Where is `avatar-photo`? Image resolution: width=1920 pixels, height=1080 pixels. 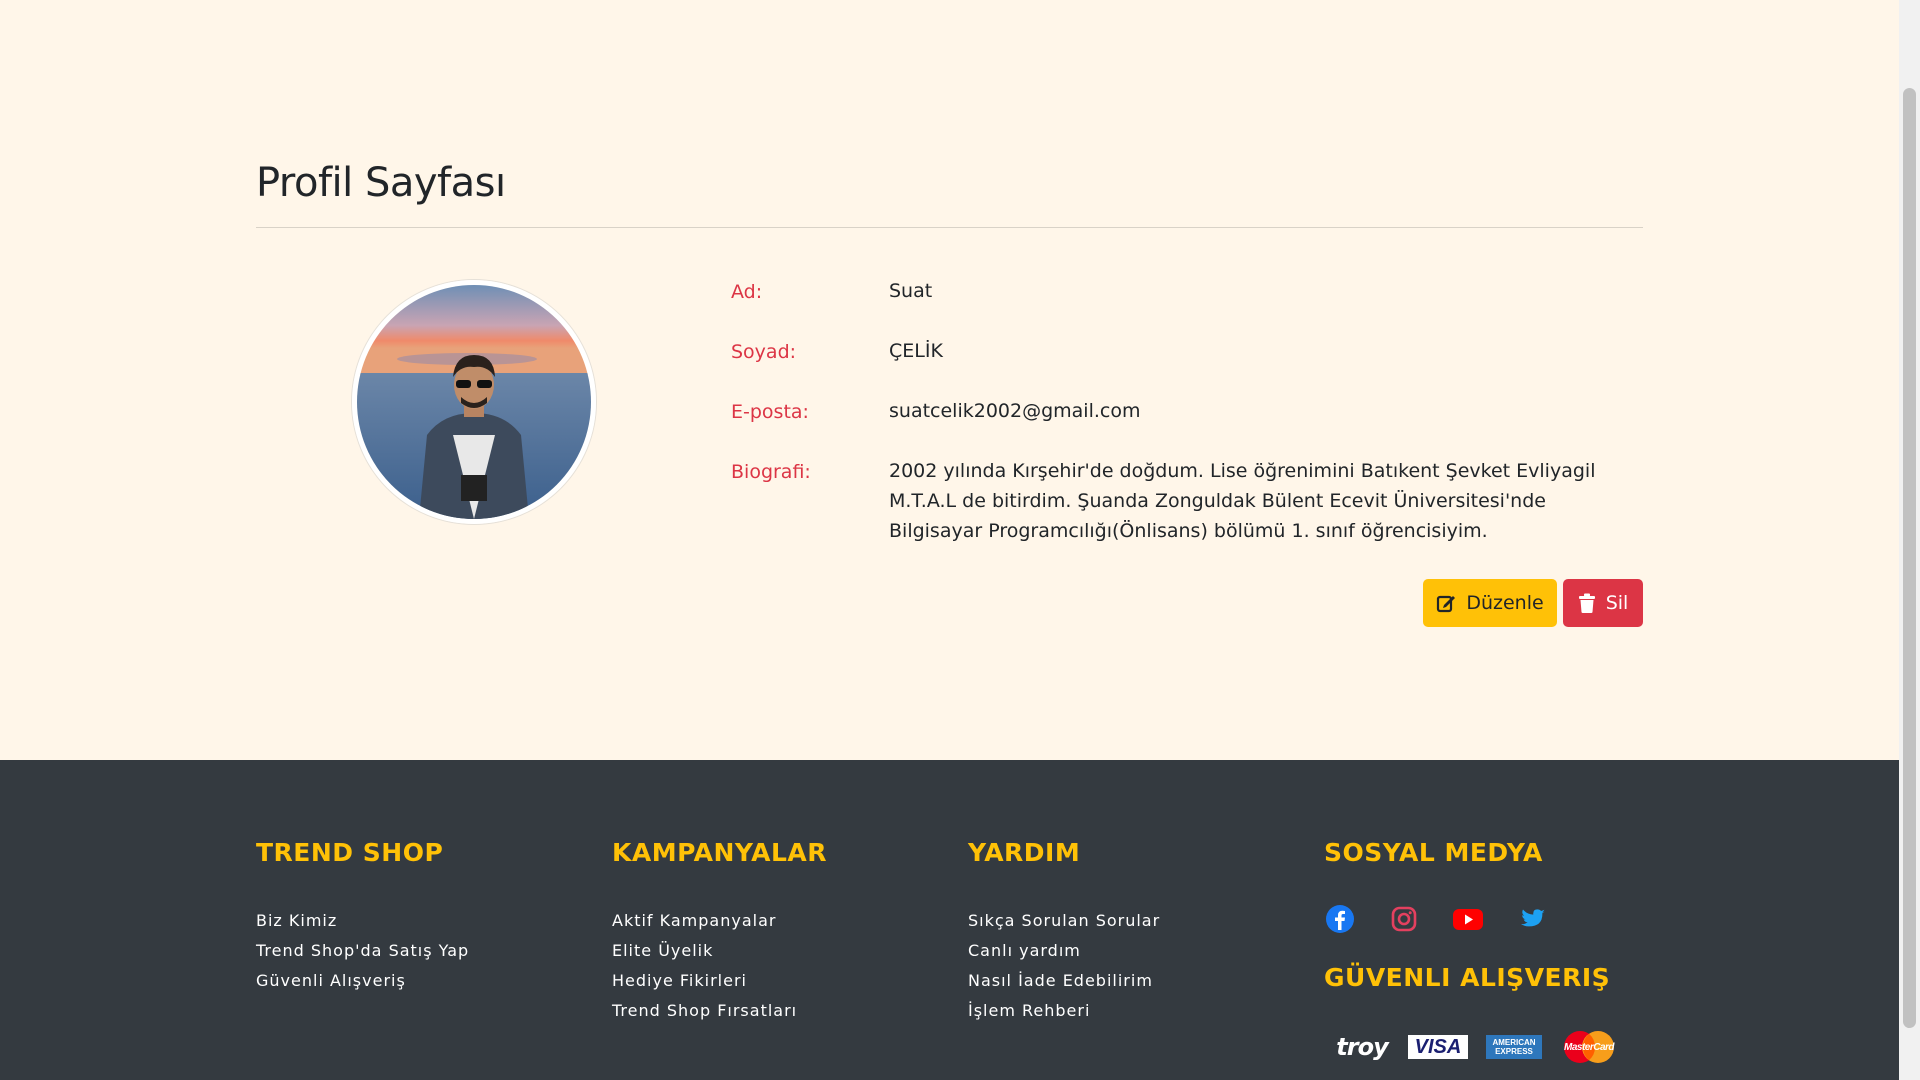 avatar-photo is located at coordinates (474, 402).